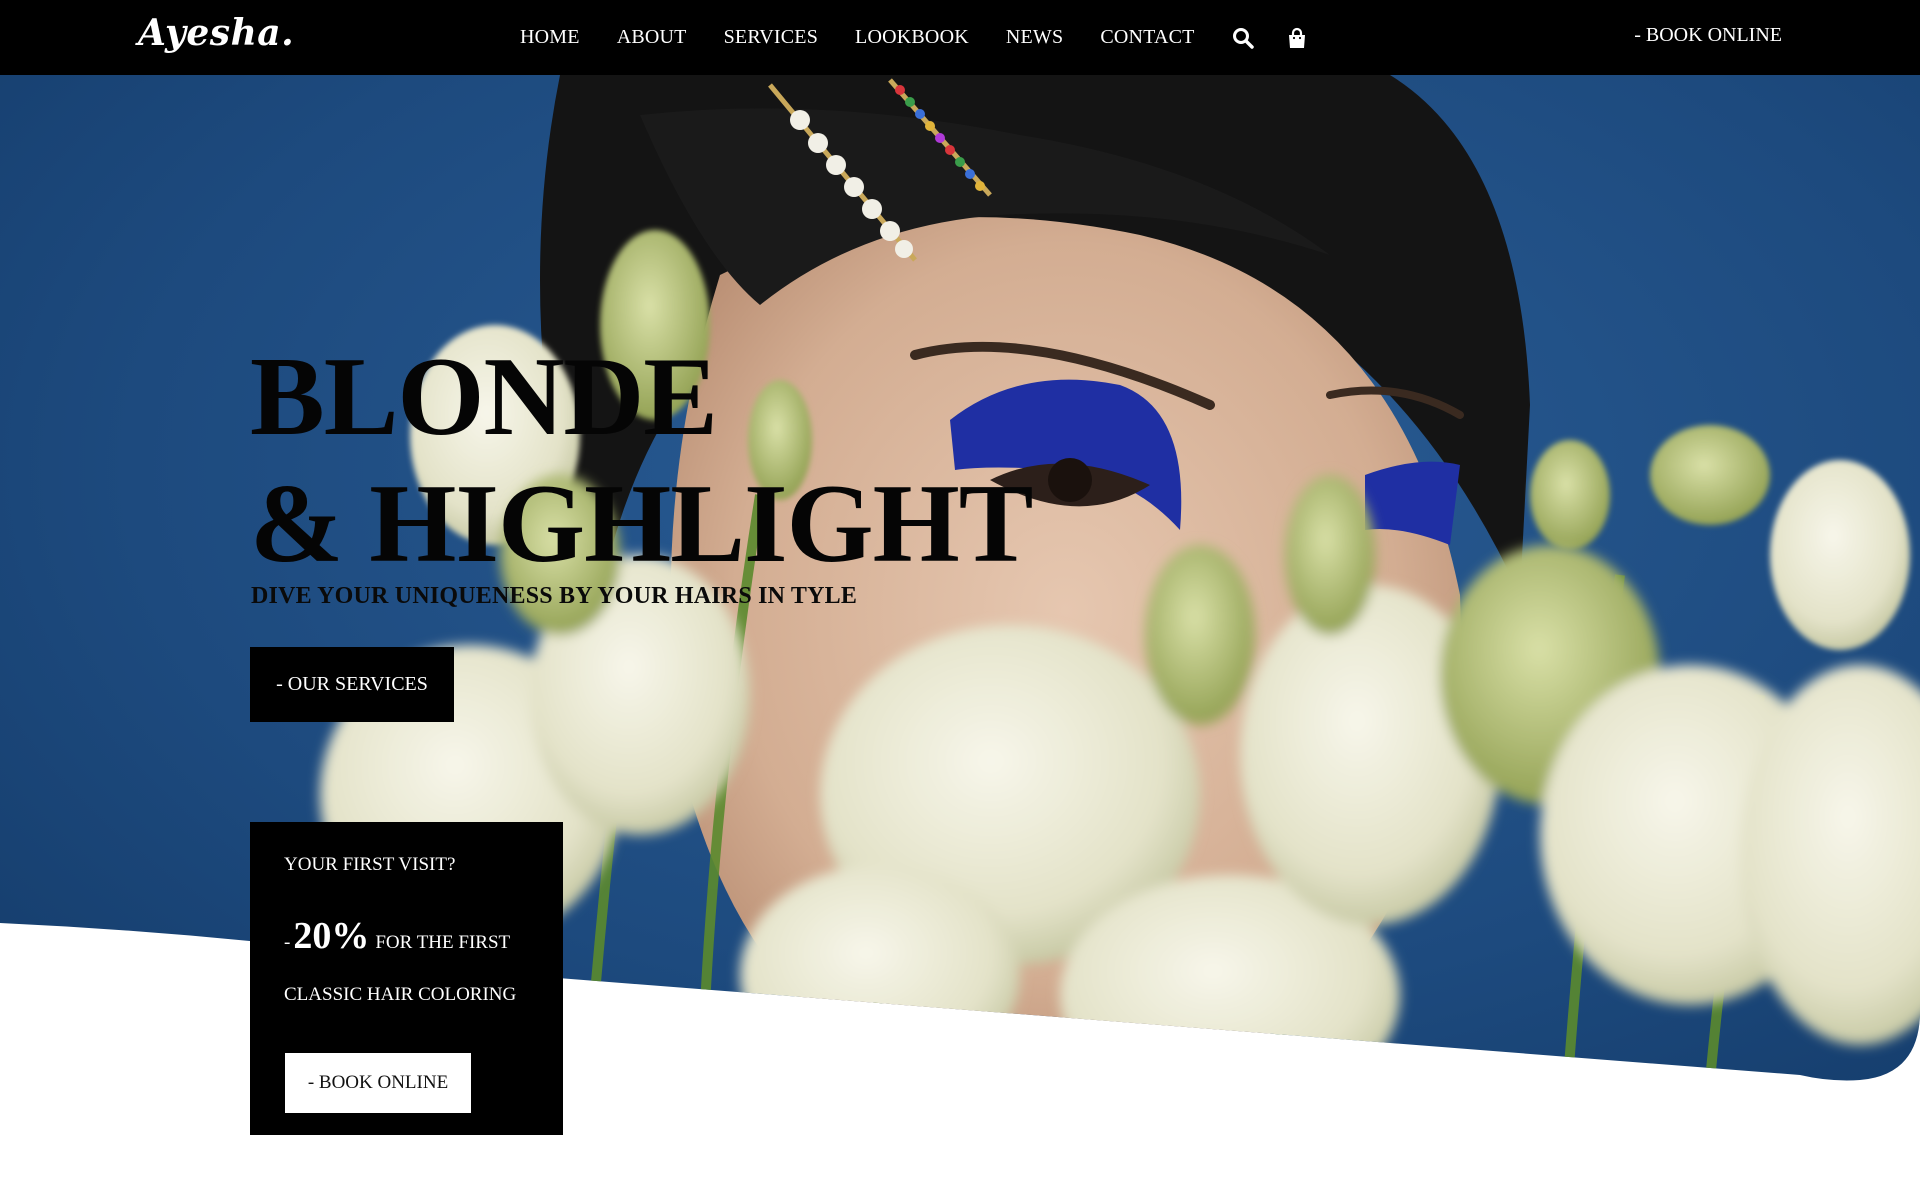  Describe the element at coordinates (400, 994) in the screenshot. I see `promo-line2: CLASSIC HAIR COLORING` at that location.